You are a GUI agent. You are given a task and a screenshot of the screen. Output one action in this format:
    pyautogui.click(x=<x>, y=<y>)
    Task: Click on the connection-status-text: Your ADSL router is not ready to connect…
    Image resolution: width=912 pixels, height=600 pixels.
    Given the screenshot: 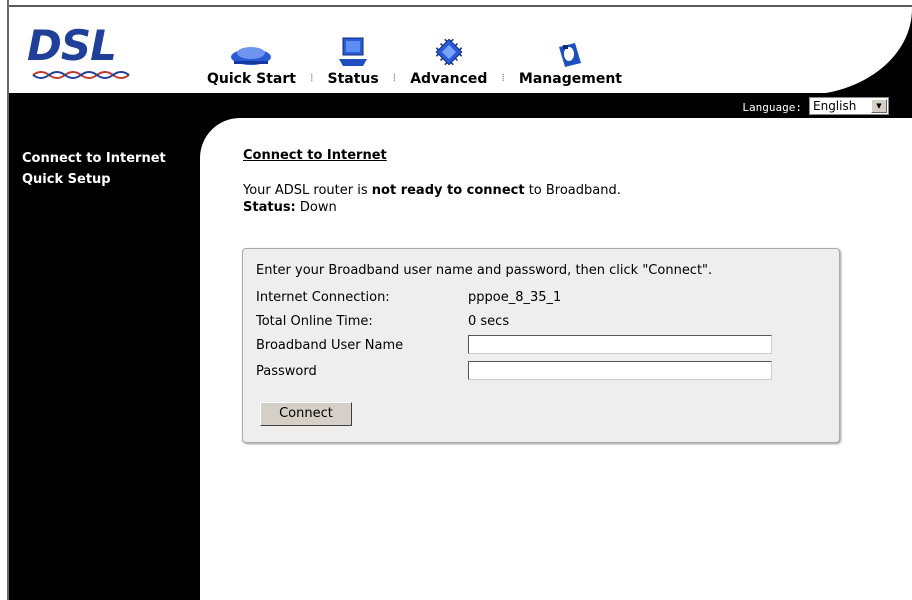 What is the action you would take?
    pyautogui.click(x=432, y=199)
    